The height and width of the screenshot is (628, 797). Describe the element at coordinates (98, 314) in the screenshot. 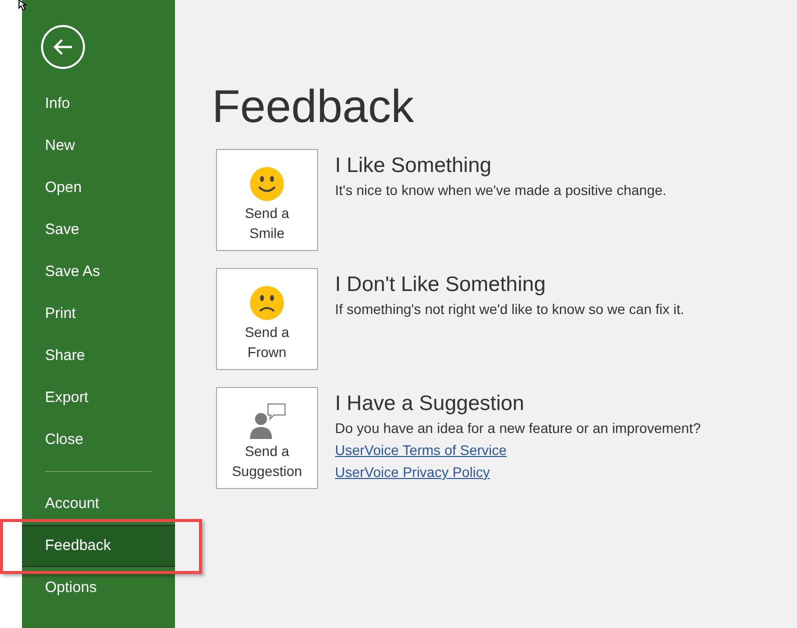

I see `sidebar-item: Print` at that location.